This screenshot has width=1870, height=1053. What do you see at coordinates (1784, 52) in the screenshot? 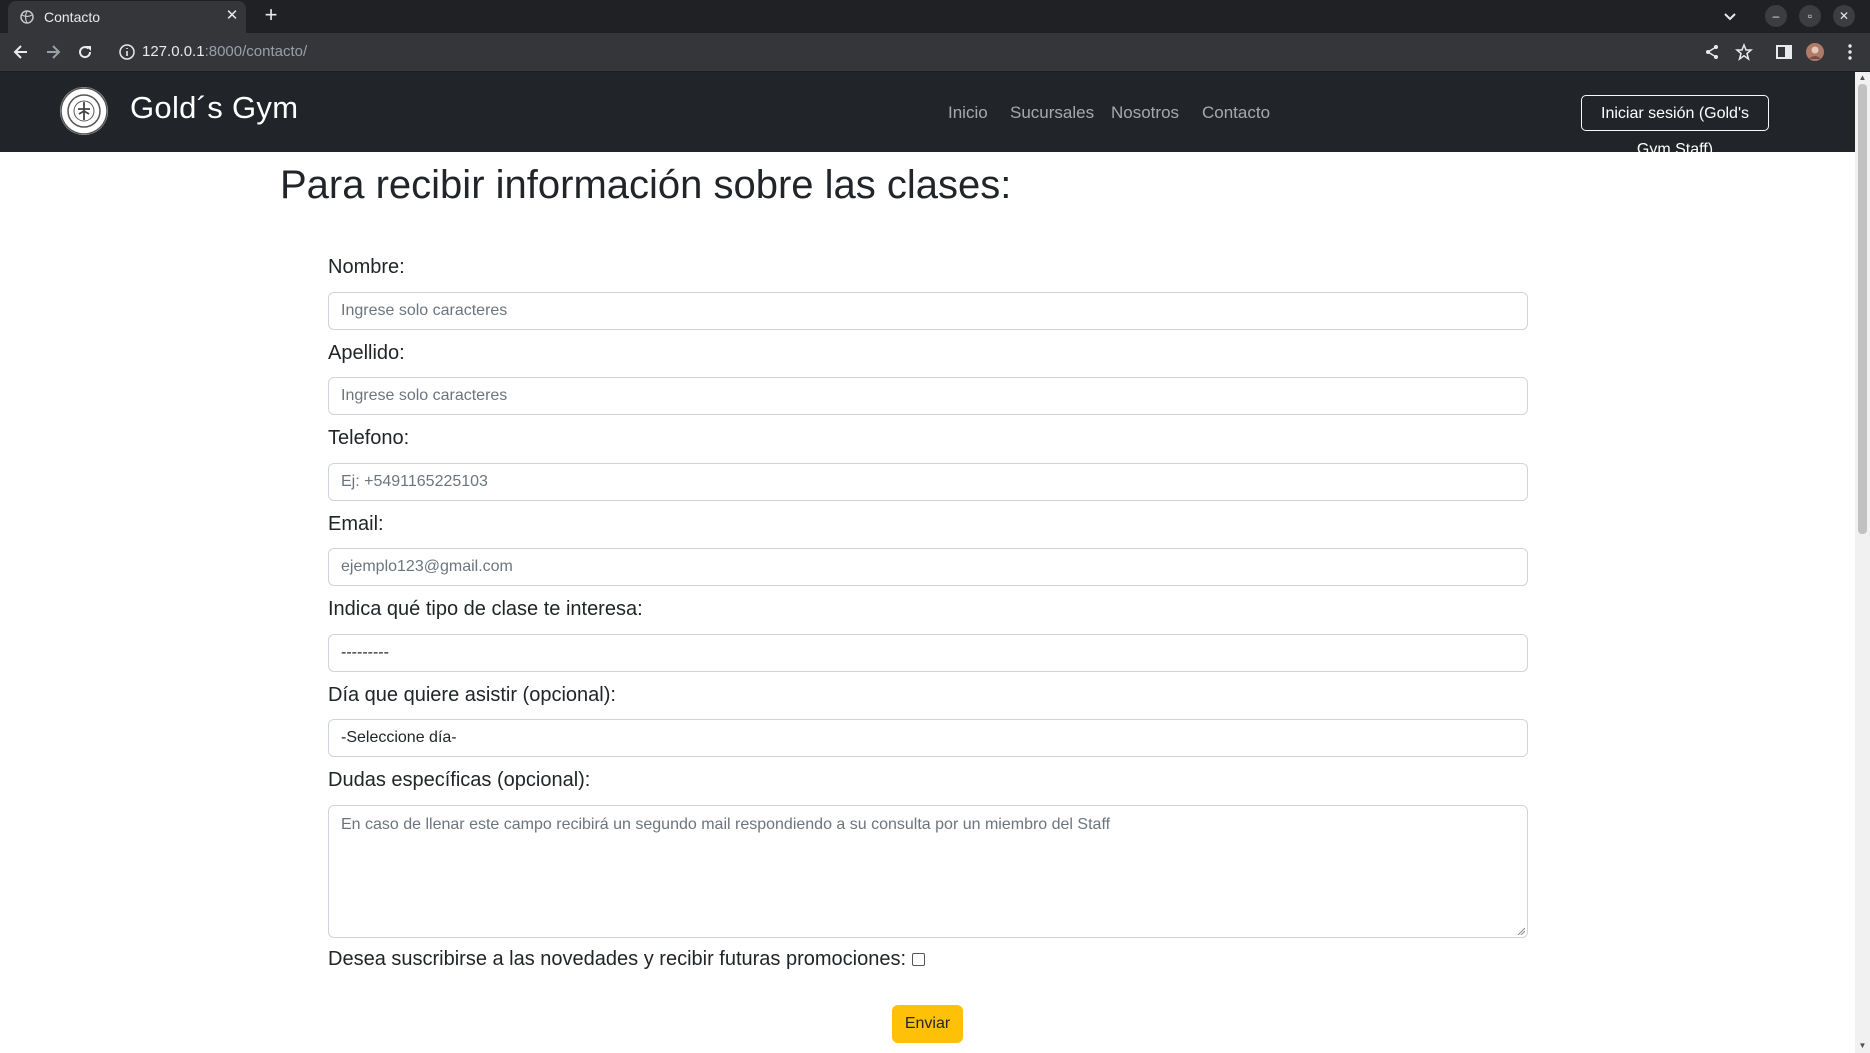
I see `side-panel-icon` at bounding box center [1784, 52].